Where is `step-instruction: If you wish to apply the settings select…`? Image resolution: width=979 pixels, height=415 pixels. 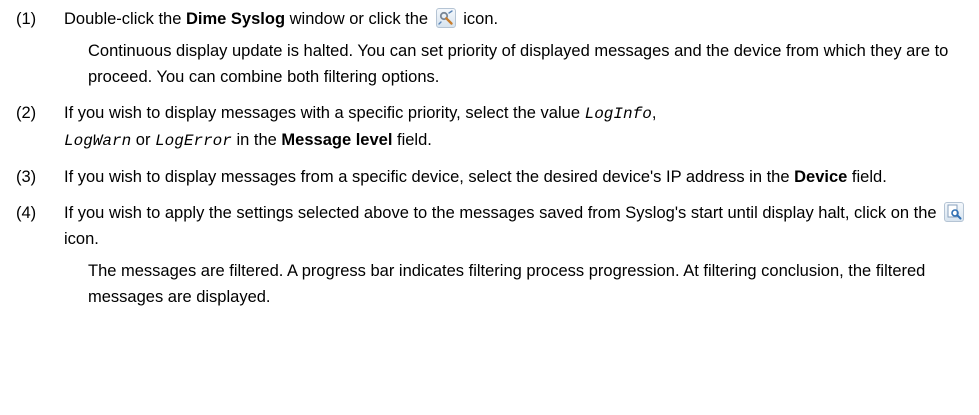
step-instruction: If you wish to apply the settings select… is located at coordinates (519, 226).